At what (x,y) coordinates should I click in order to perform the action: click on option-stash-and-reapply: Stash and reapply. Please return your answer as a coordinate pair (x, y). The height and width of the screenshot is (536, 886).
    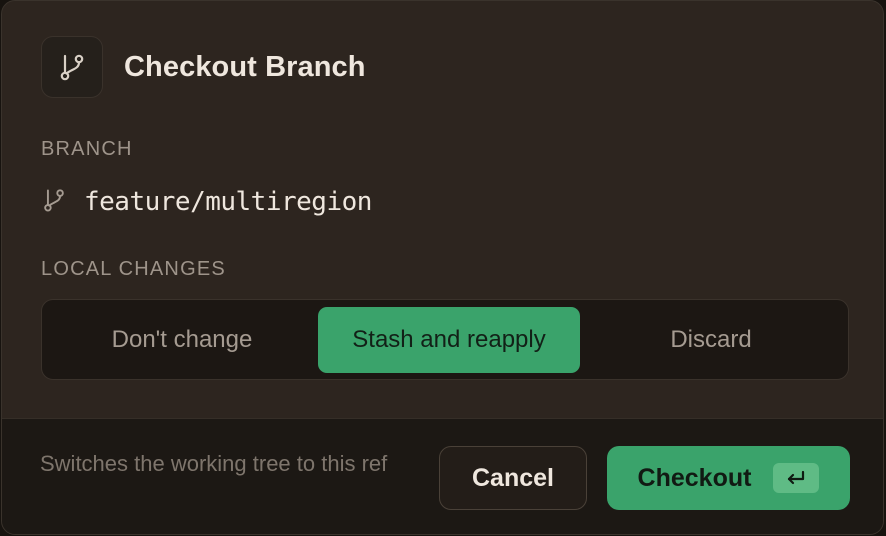
    Looking at the image, I should click on (449, 339).